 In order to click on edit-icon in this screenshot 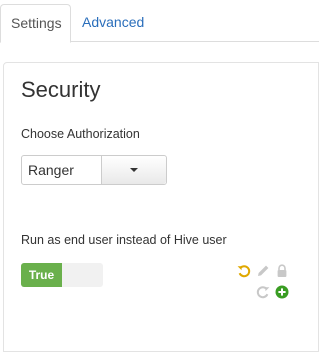, I will do `click(263, 271)`.